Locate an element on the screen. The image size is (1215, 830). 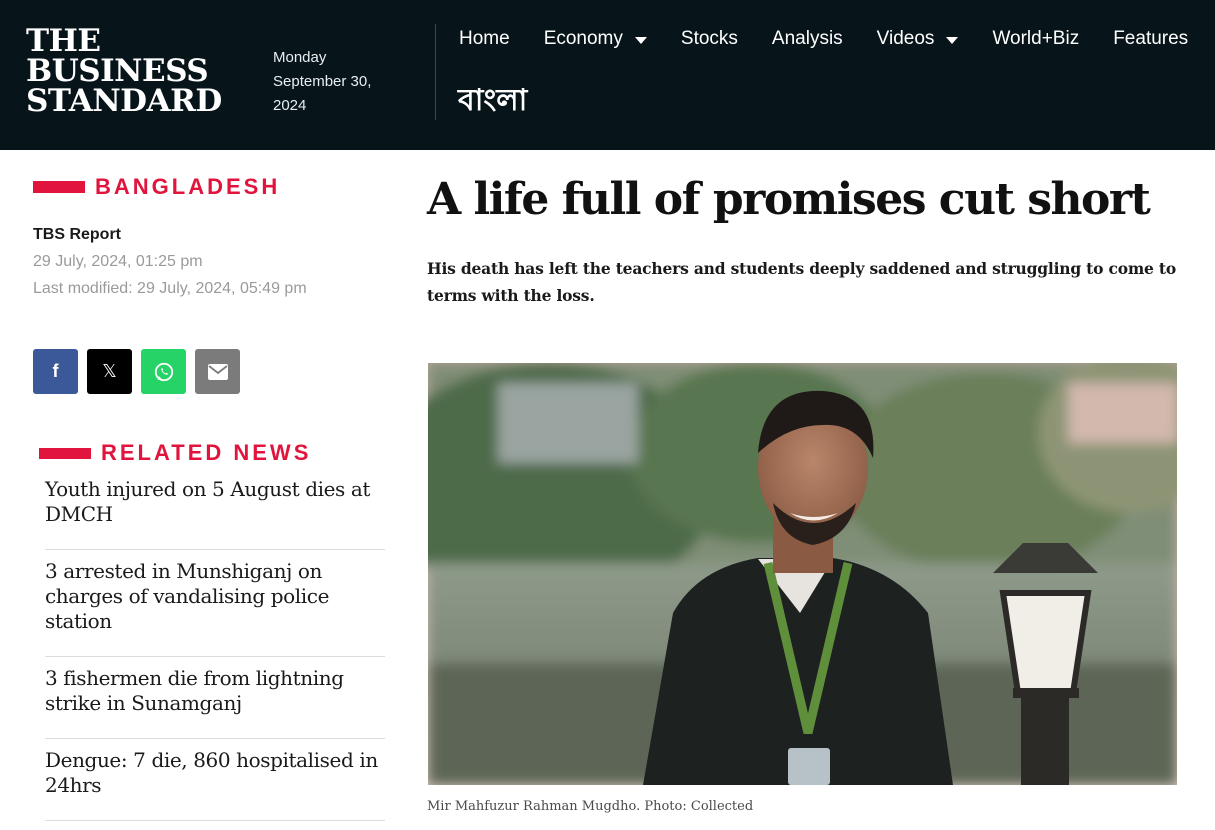
date-line: September 30, is located at coordinates (322, 81).